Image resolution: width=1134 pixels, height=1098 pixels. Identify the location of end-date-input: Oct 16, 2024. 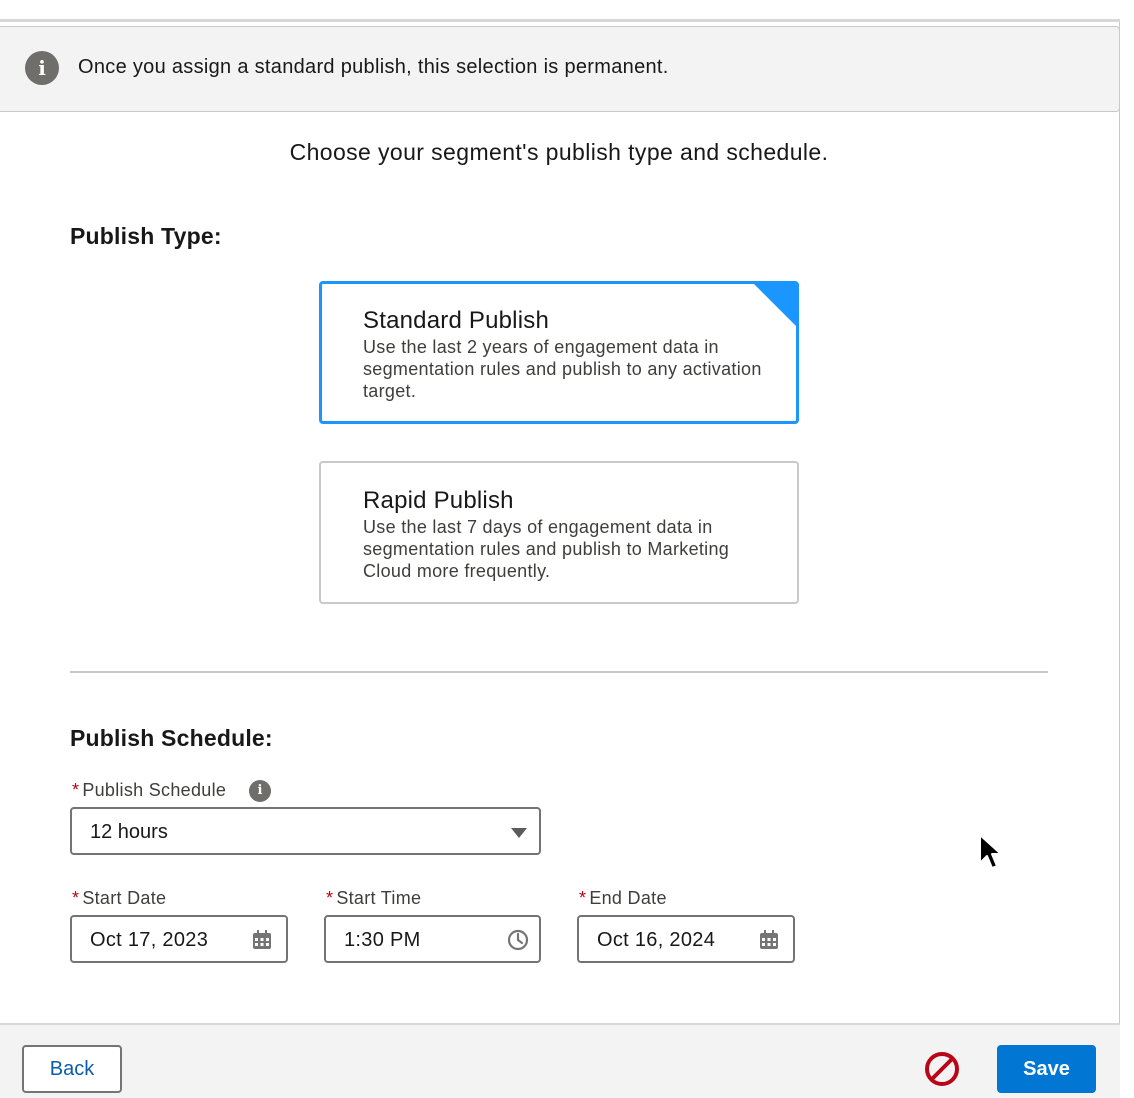
(686, 939).